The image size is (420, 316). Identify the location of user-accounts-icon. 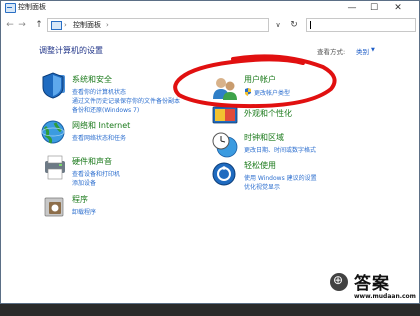
(225, 88).